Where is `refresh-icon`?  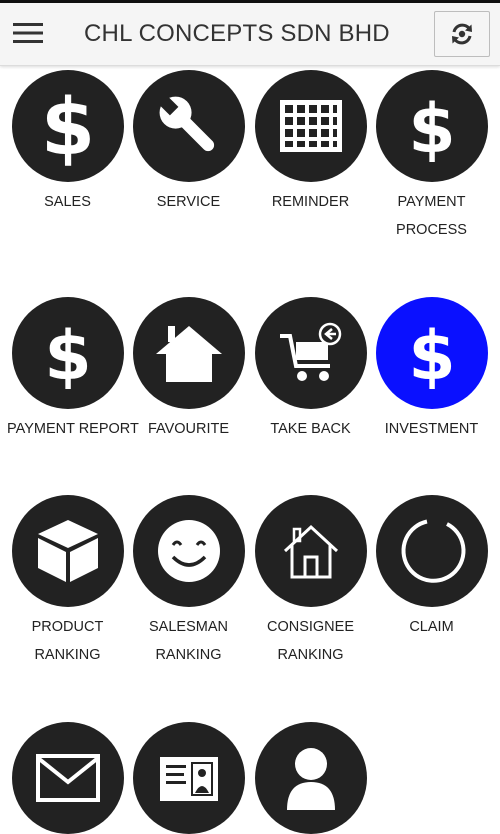
refresh-icon is located at coordinates (462, 34).